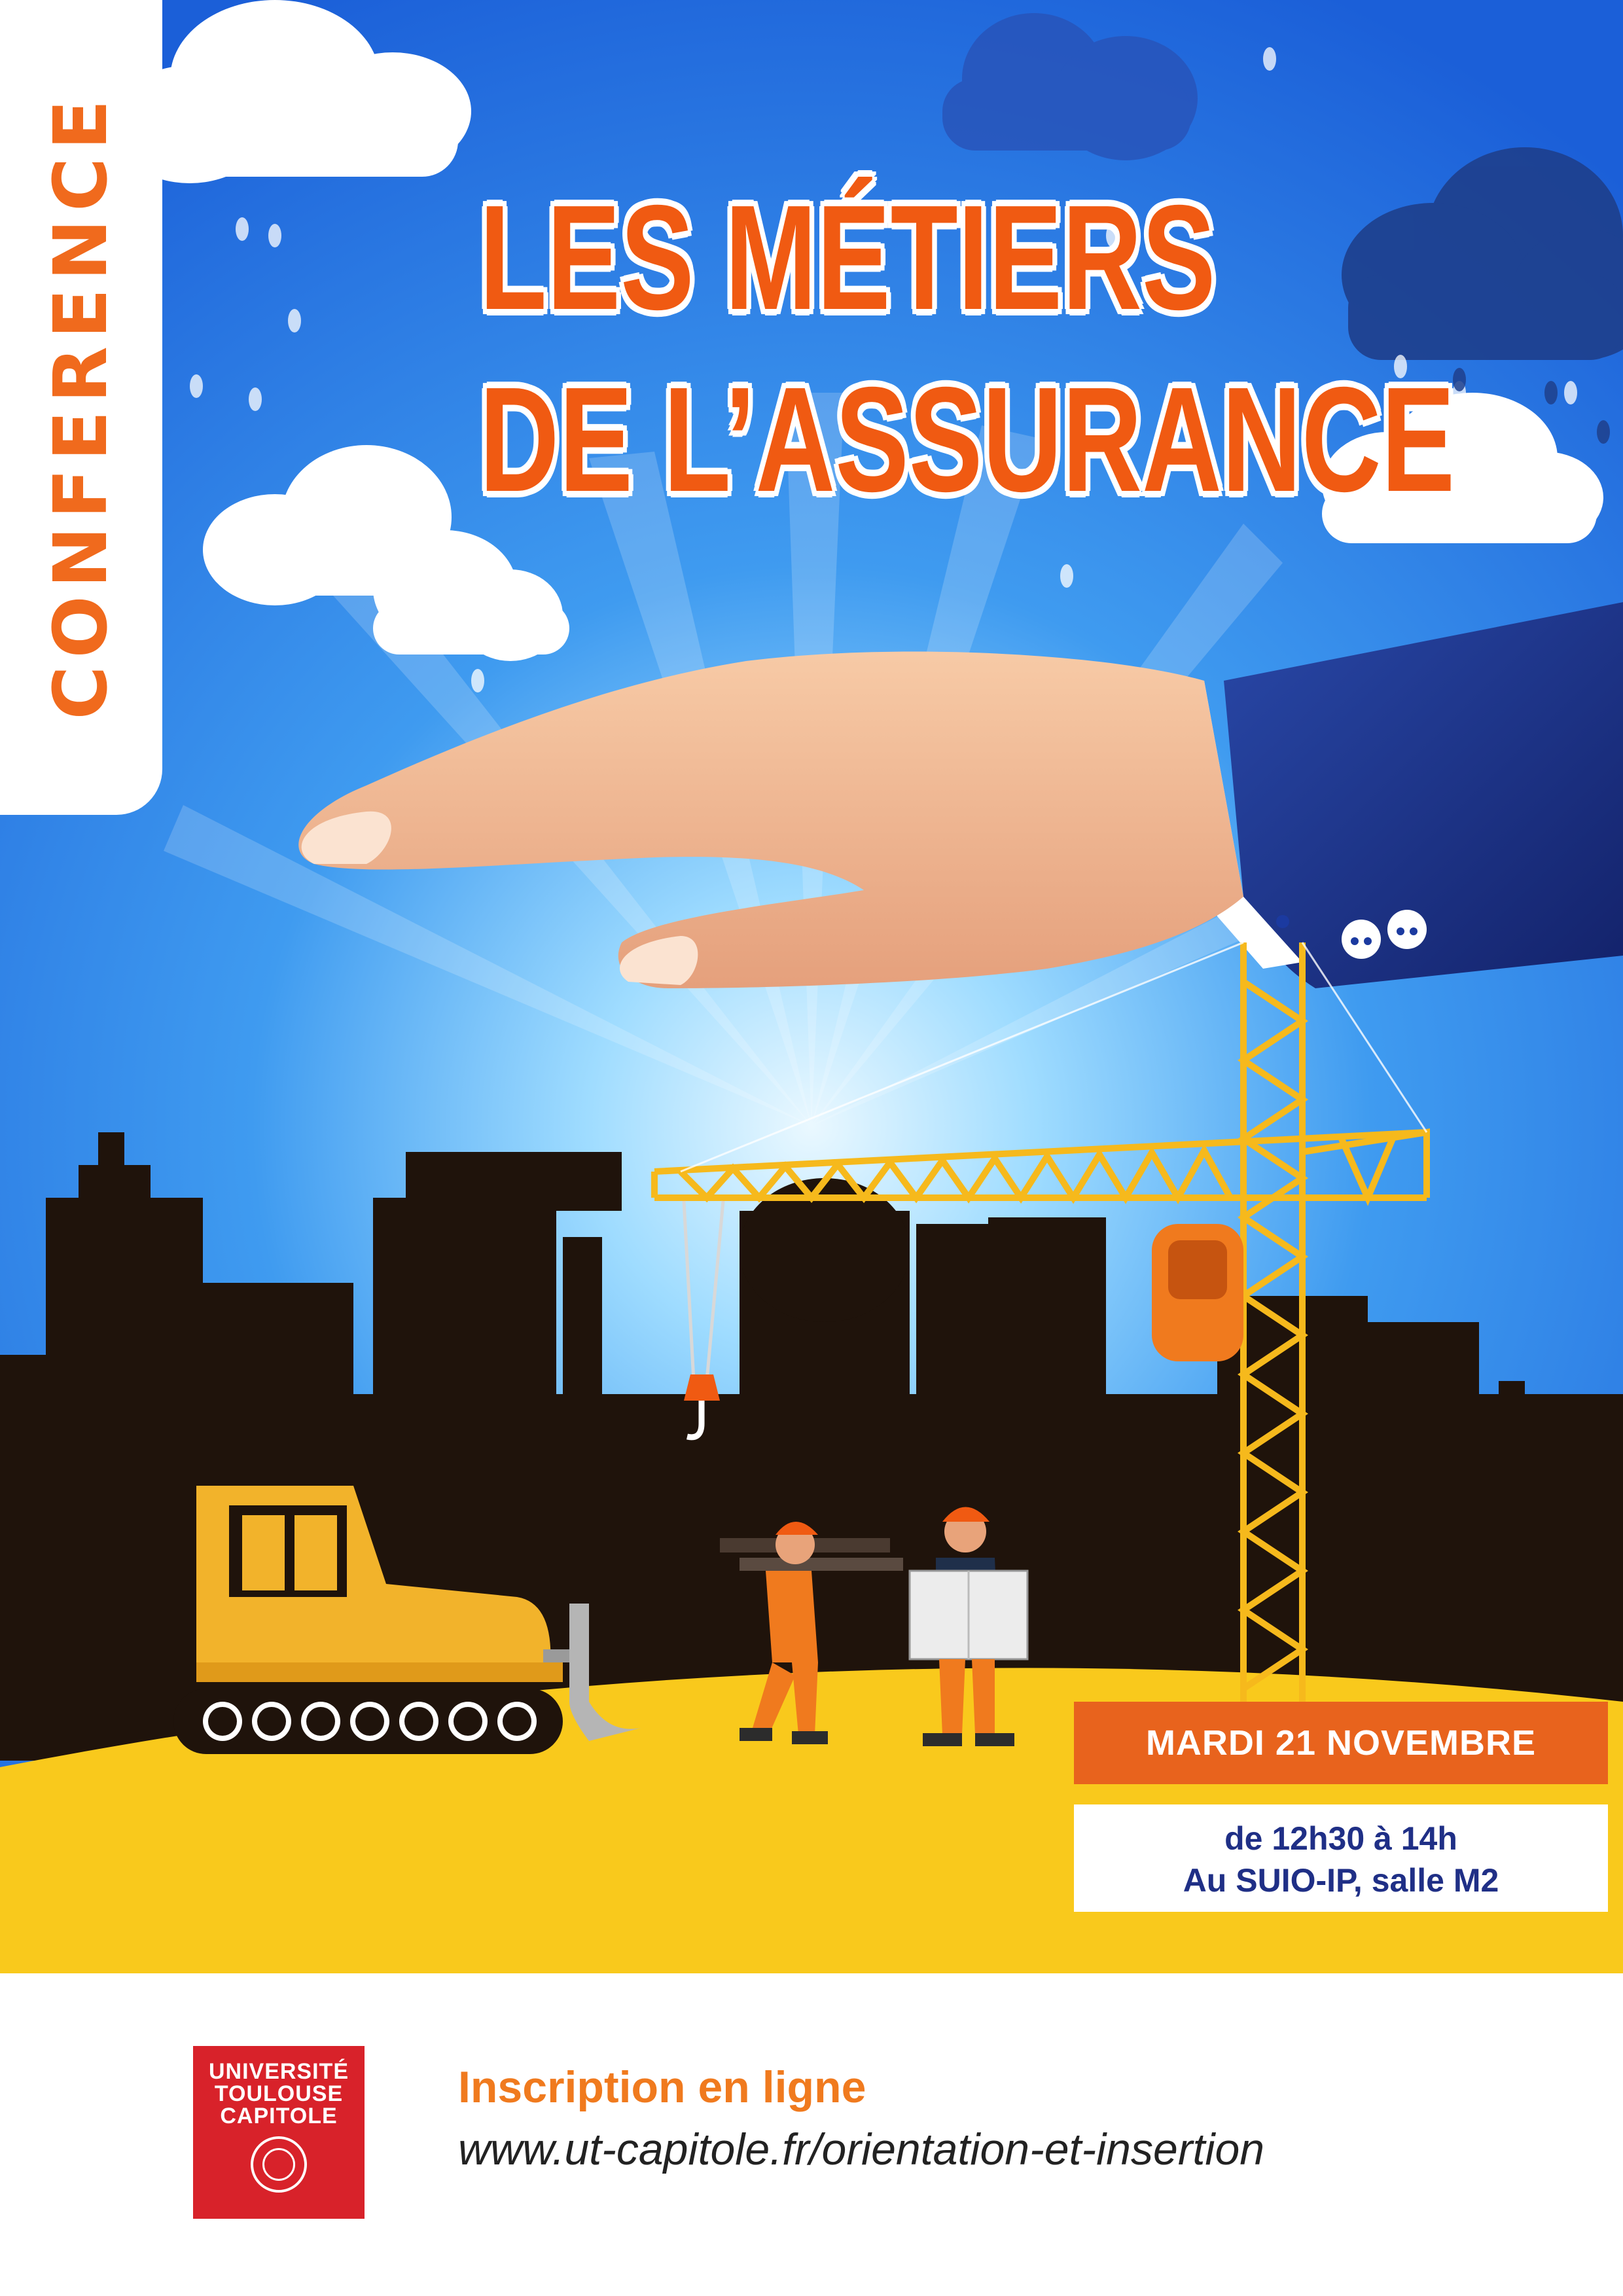 The width and height of the screenshot is (1623, 2296). I want to click on university-logo: UNIVERSITÉ TOULOUSE CAPITOLE, so click(279, 2132).